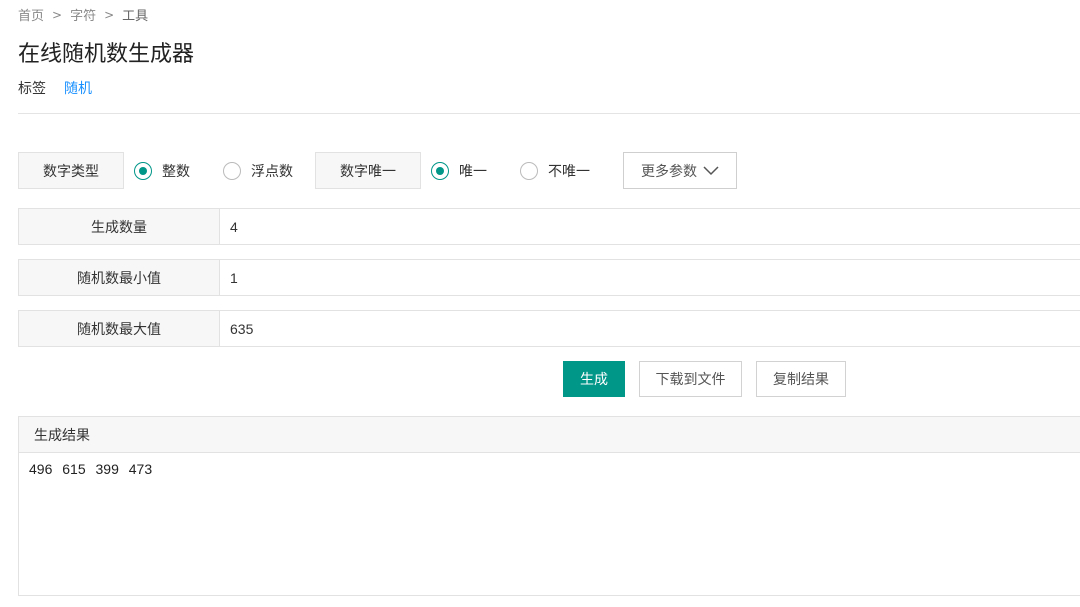 This screenshot has width=1080, height=607. I want to click on generate-button: 生成, so click(594, 379).